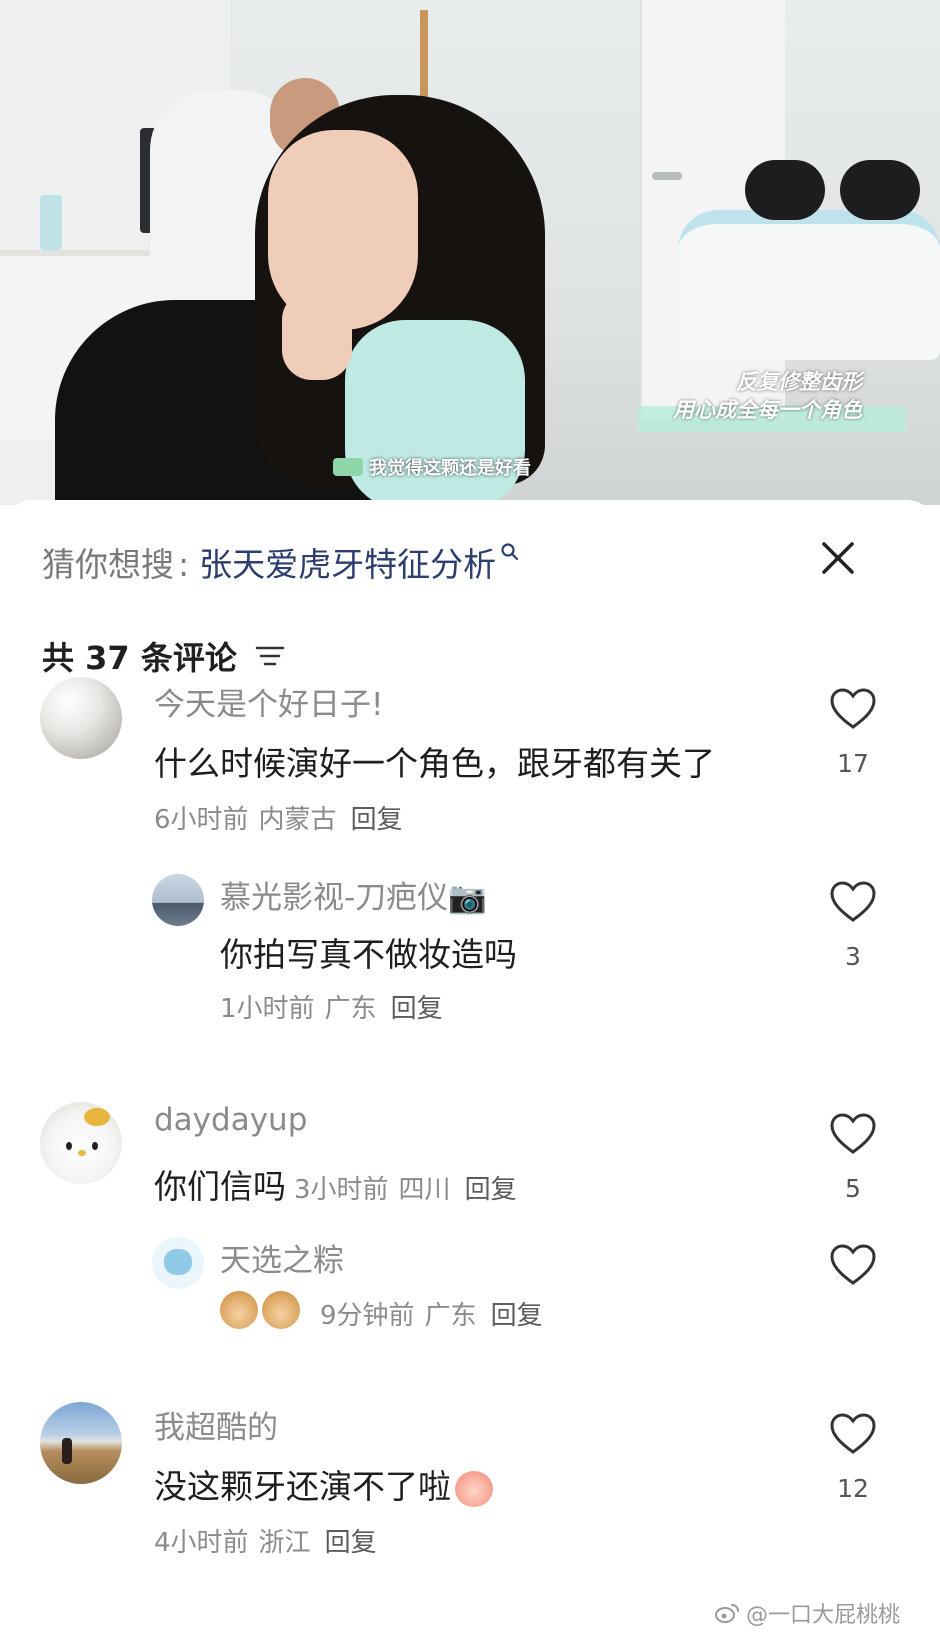 This screenshot has width=940, height=1635. Describe the element at coordinates (853, 1457) in the screenshot. I see `like-button: 12` at that location.